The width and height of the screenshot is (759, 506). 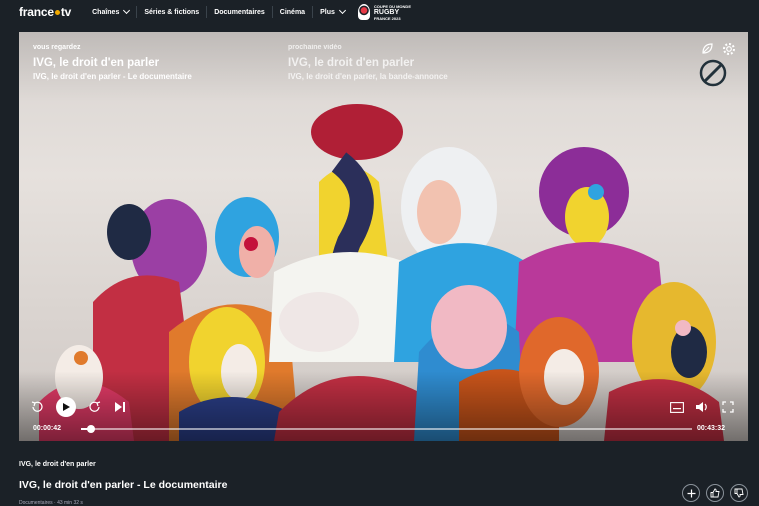 I want to click on france-tv-logo: france tv, so click(x=45, y=12).